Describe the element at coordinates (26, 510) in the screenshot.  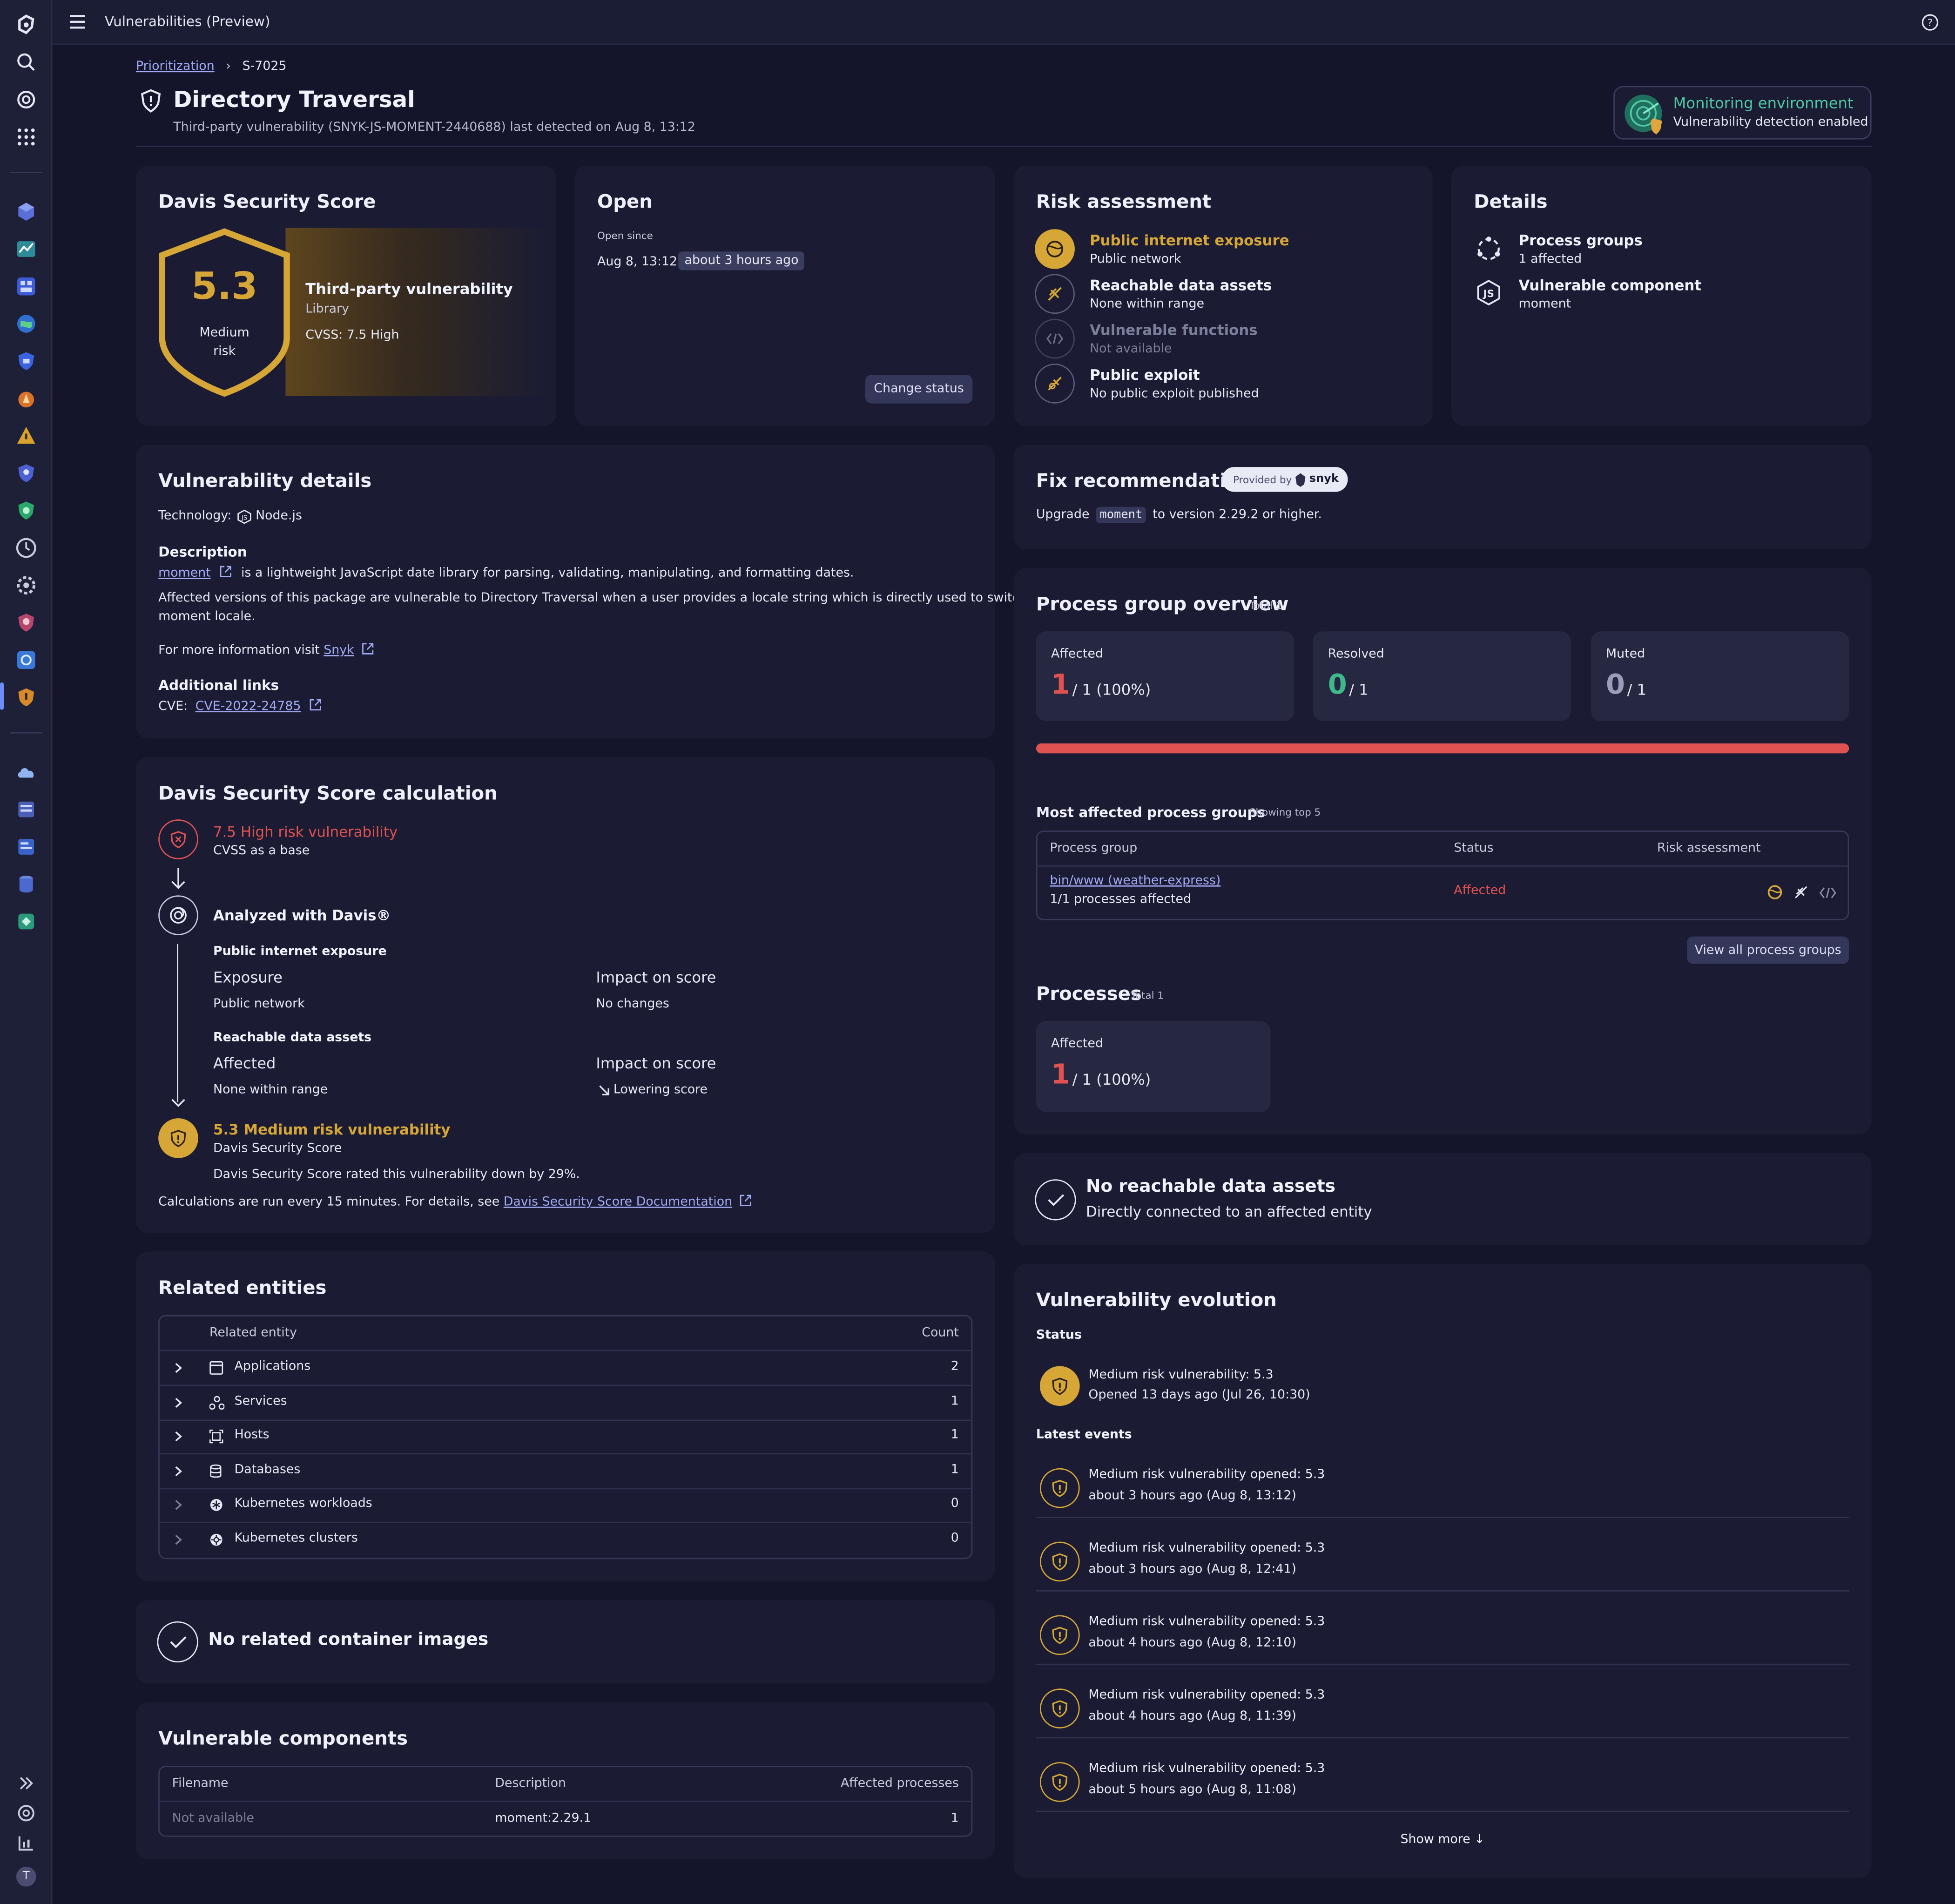
I see `app-shield-green-icon` at that location.